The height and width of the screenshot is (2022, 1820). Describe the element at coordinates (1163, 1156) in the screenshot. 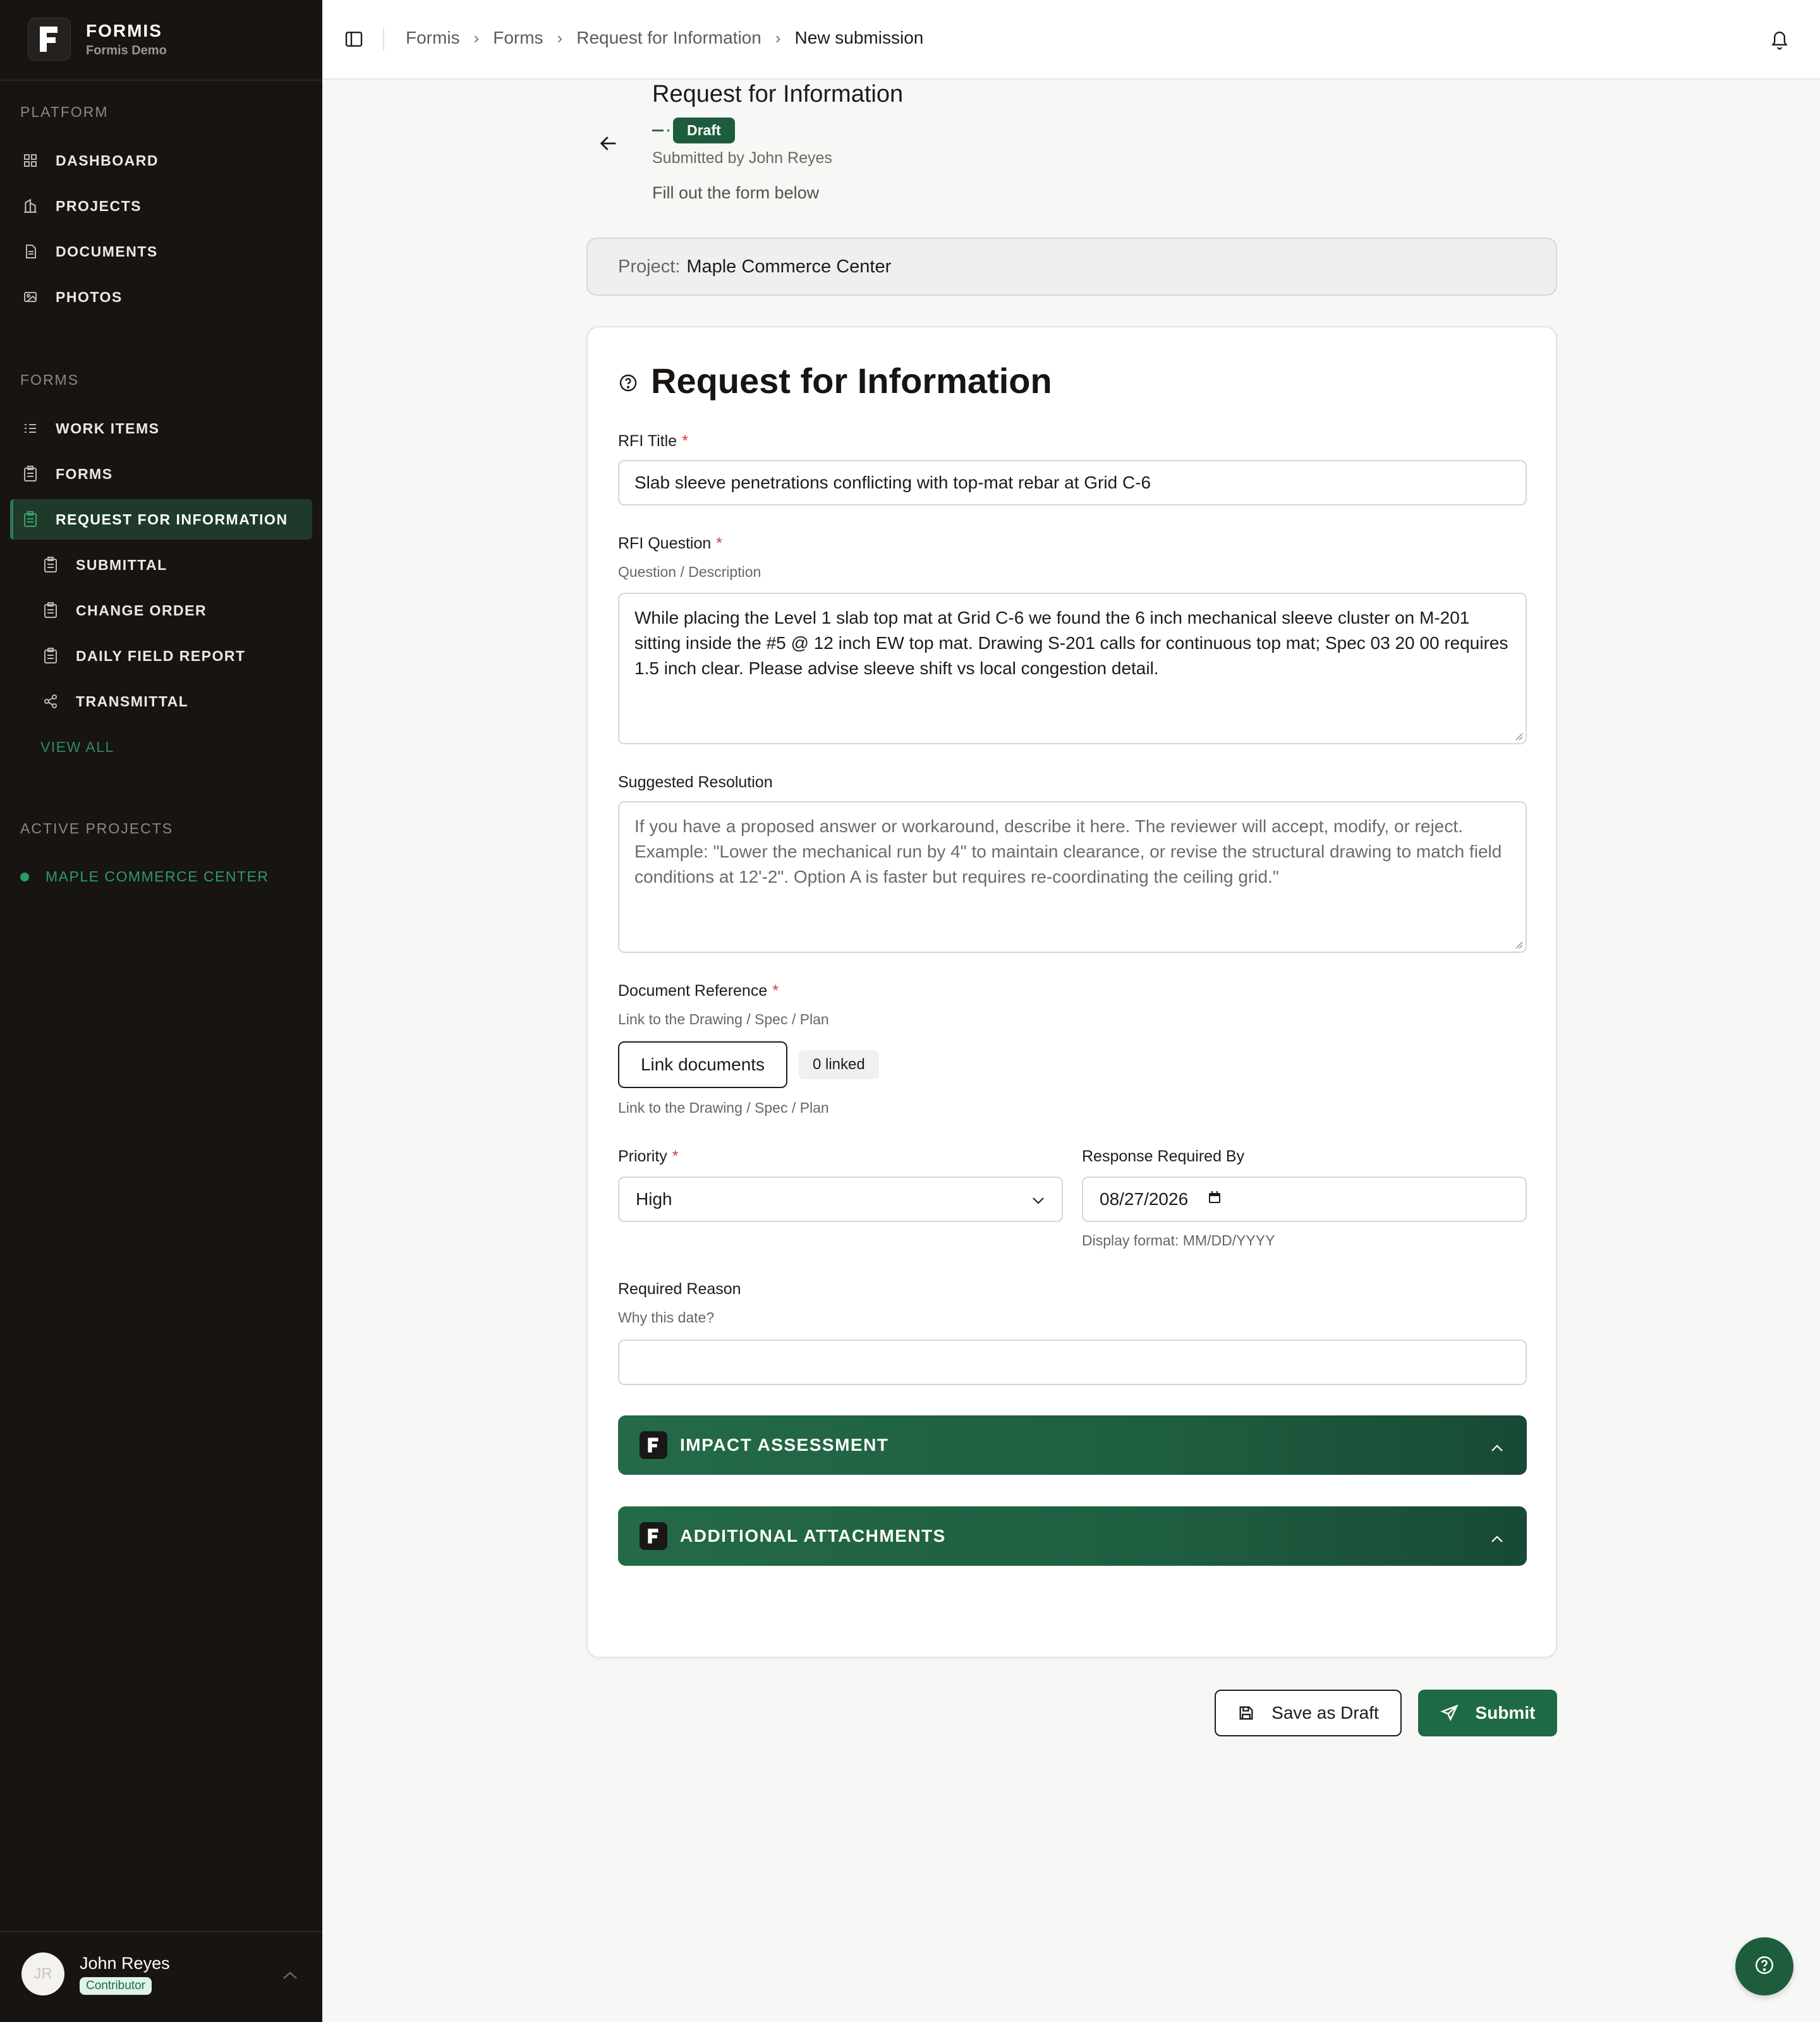

I see `response-required-by-label: Response Required By` at that location.